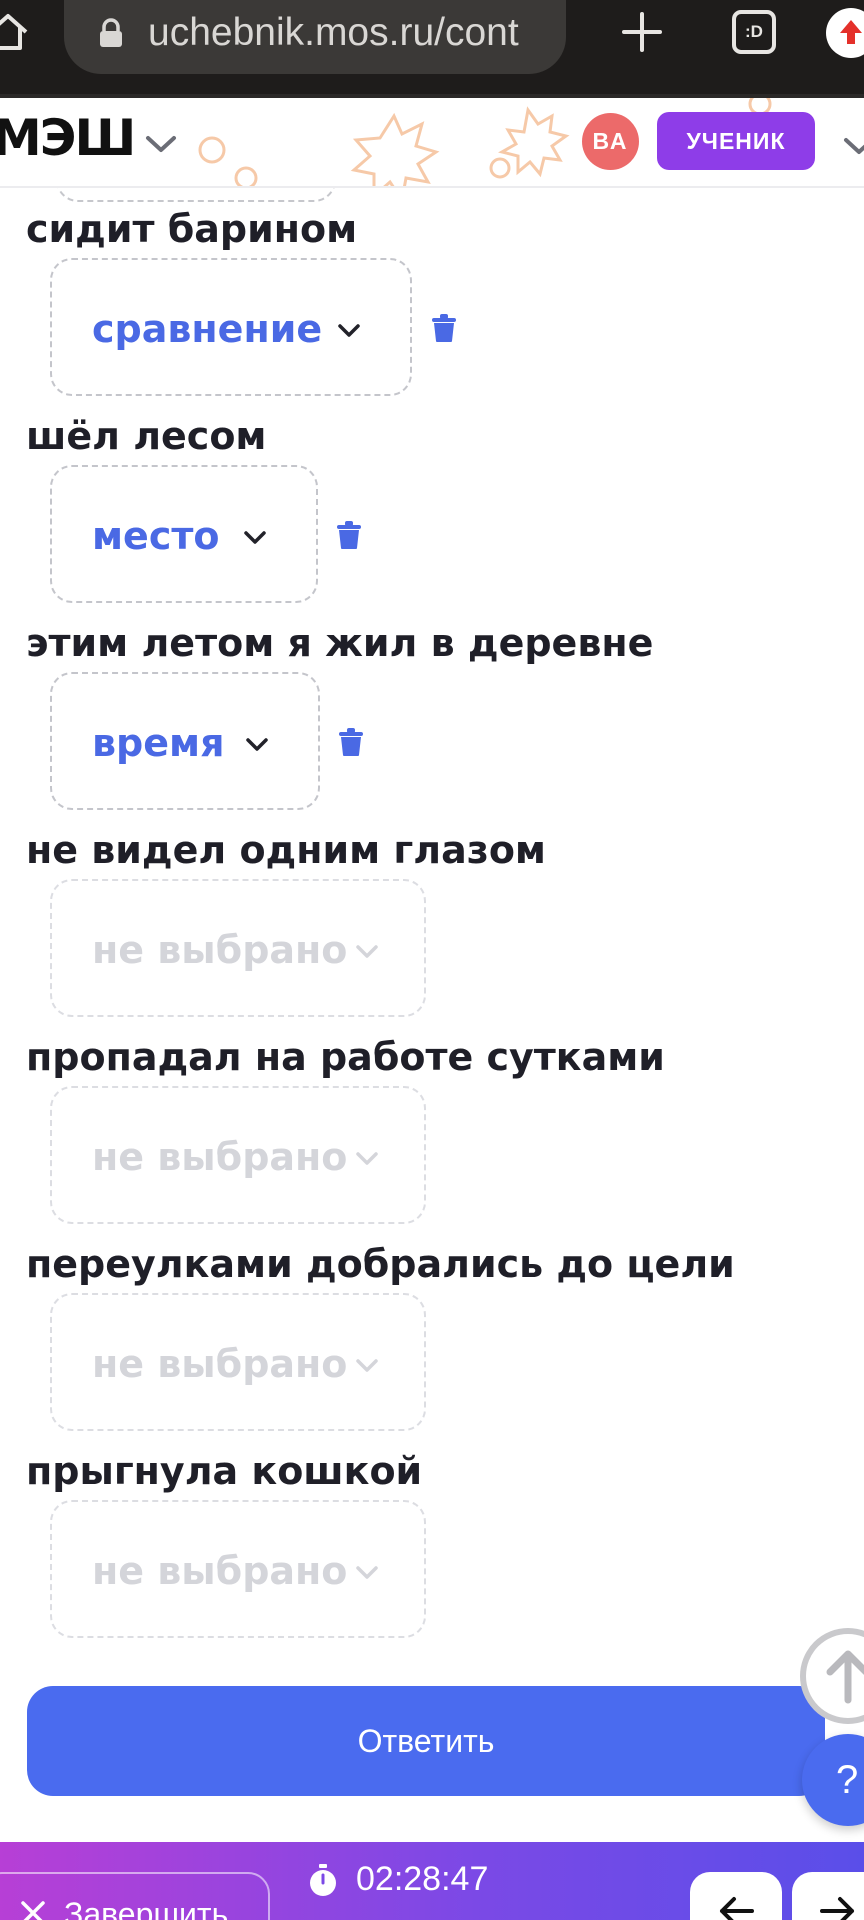  I want to click on avatar: ВА, so click(610, 141).